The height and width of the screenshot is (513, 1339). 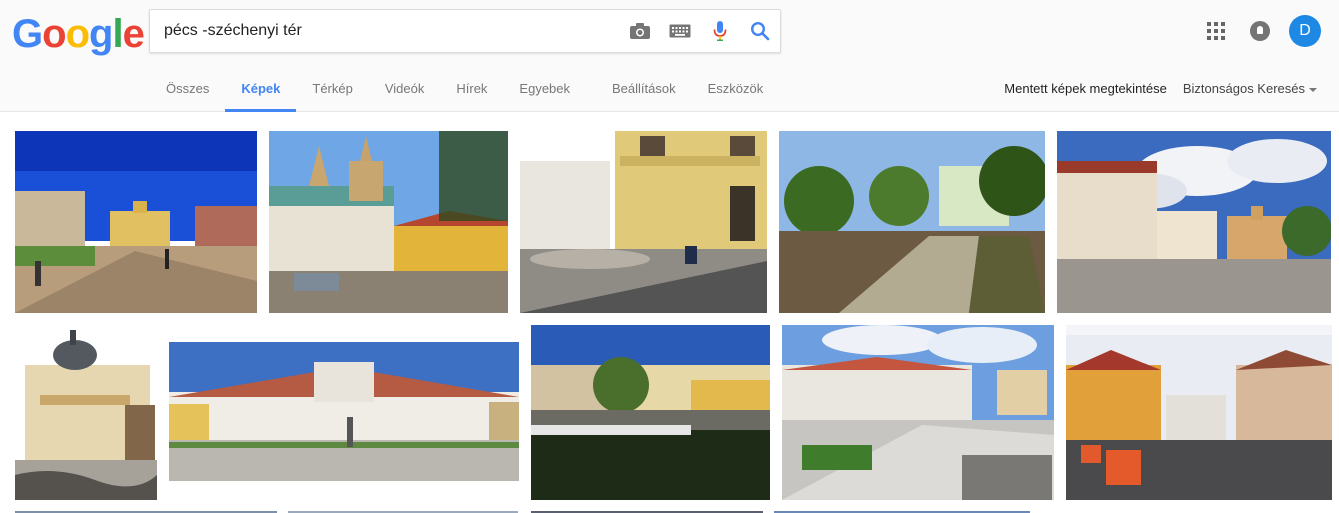 What do you see at coordinates (384, 31) in the screenshot?
I see `search-input` at bounding box center [384, 31].